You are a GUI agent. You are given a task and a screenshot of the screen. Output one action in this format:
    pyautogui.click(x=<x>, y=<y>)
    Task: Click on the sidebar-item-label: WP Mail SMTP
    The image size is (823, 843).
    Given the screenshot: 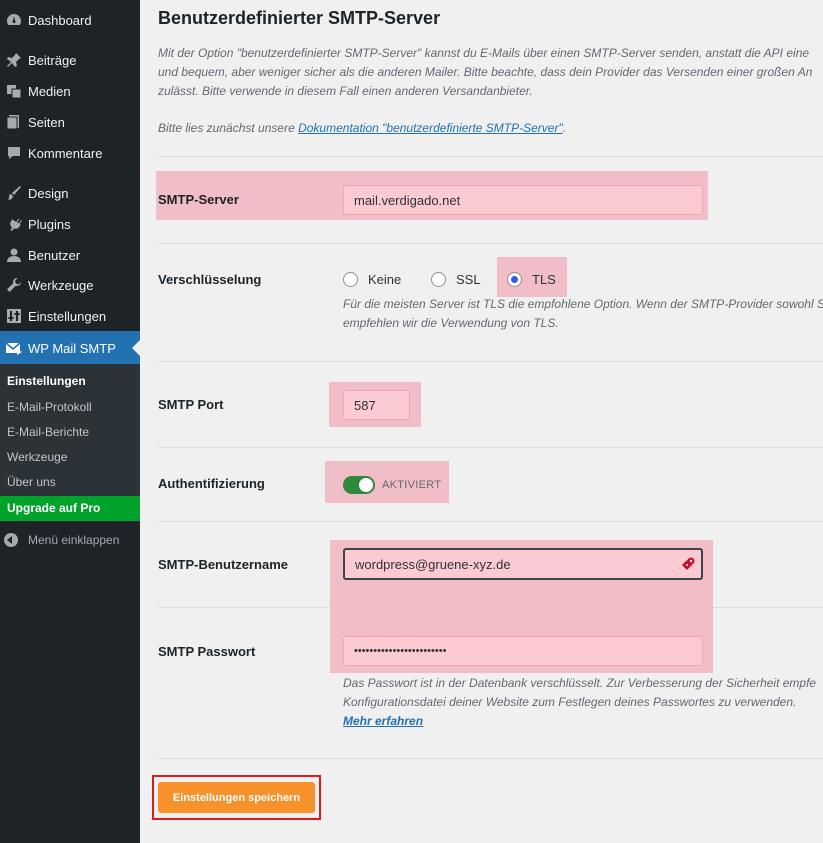 What is the action you would take?
    pyautogui.click(x=72, y=348)
    